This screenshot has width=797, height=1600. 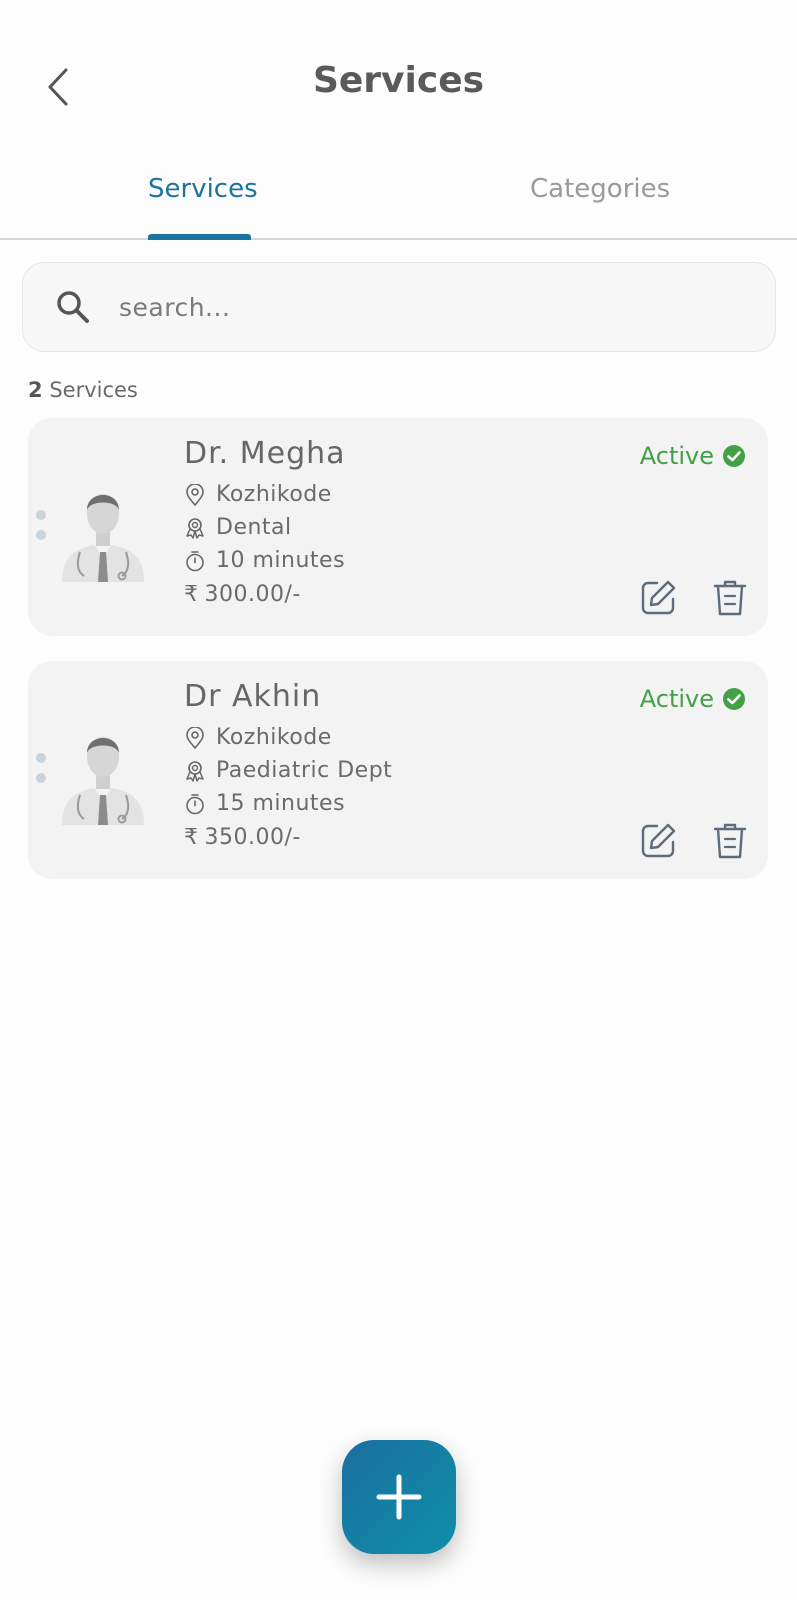 What do you see at coordinates (600, 189) in the screenshot?
I see `tab-categories: Categories` at bounding box center [600, 189].